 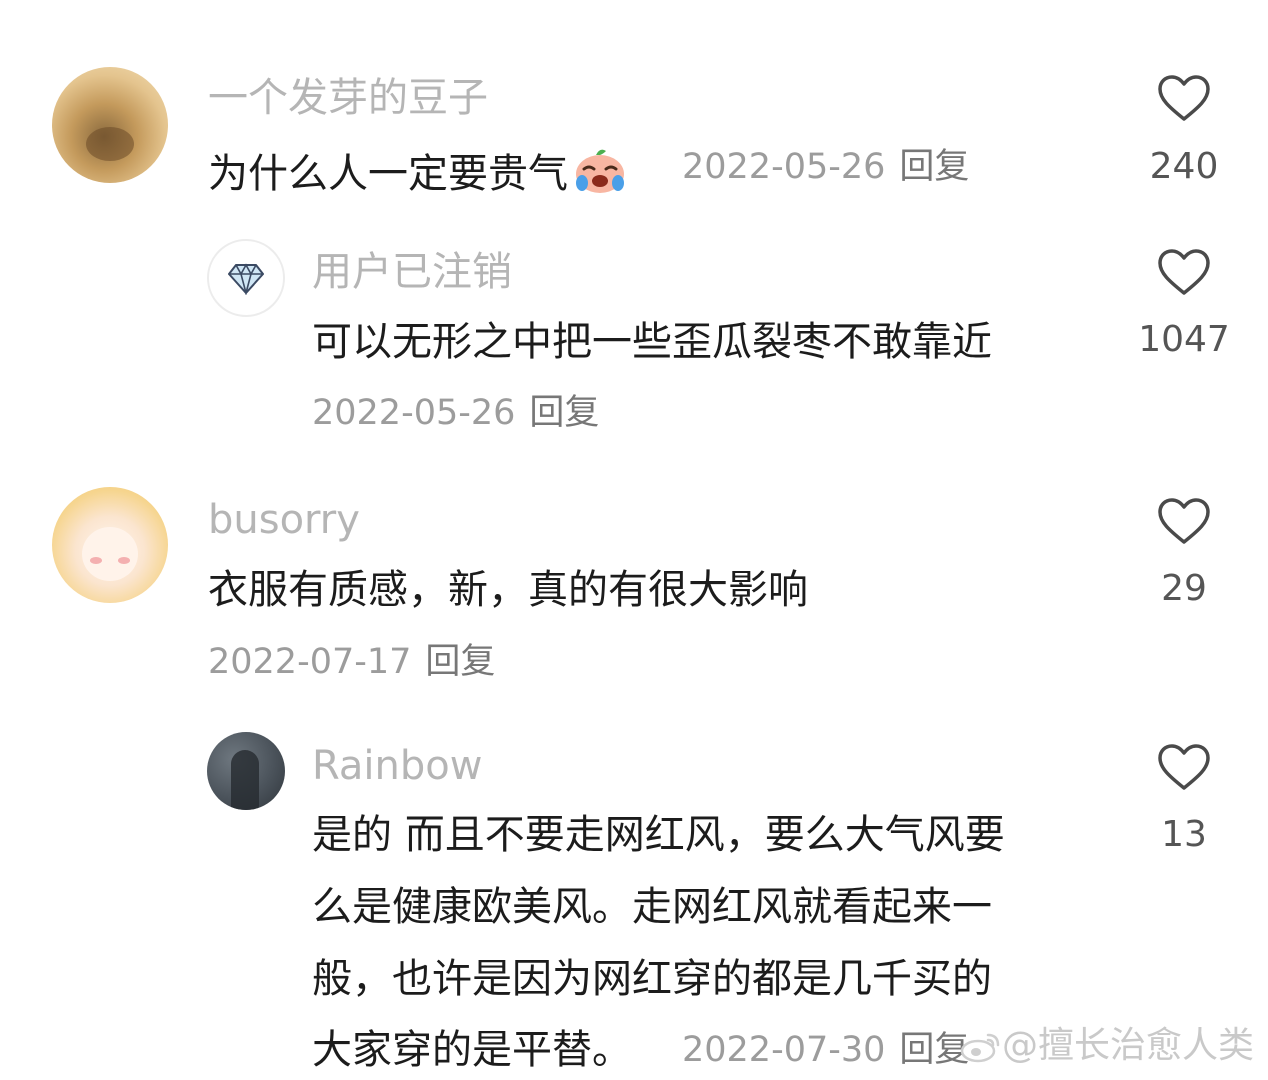 I want to click on comment-text-line: 大家穿的是平替。, so click(x=472, y=1050).